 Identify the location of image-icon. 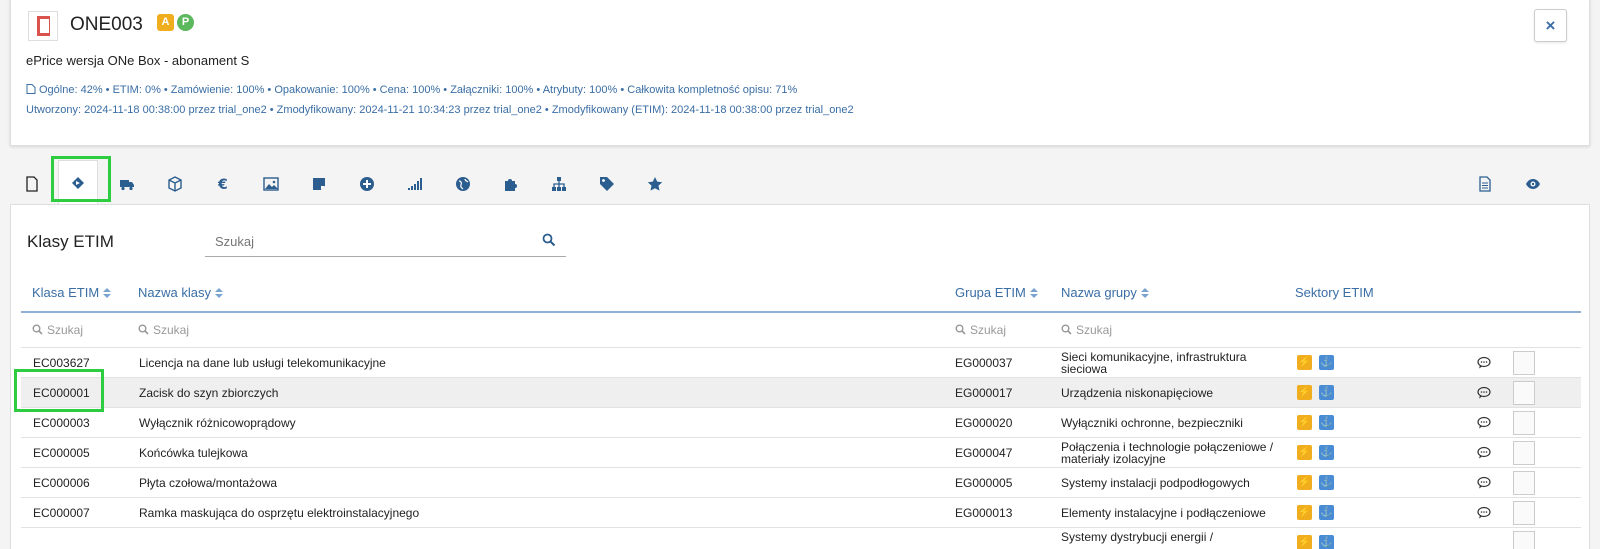
(271, 184).